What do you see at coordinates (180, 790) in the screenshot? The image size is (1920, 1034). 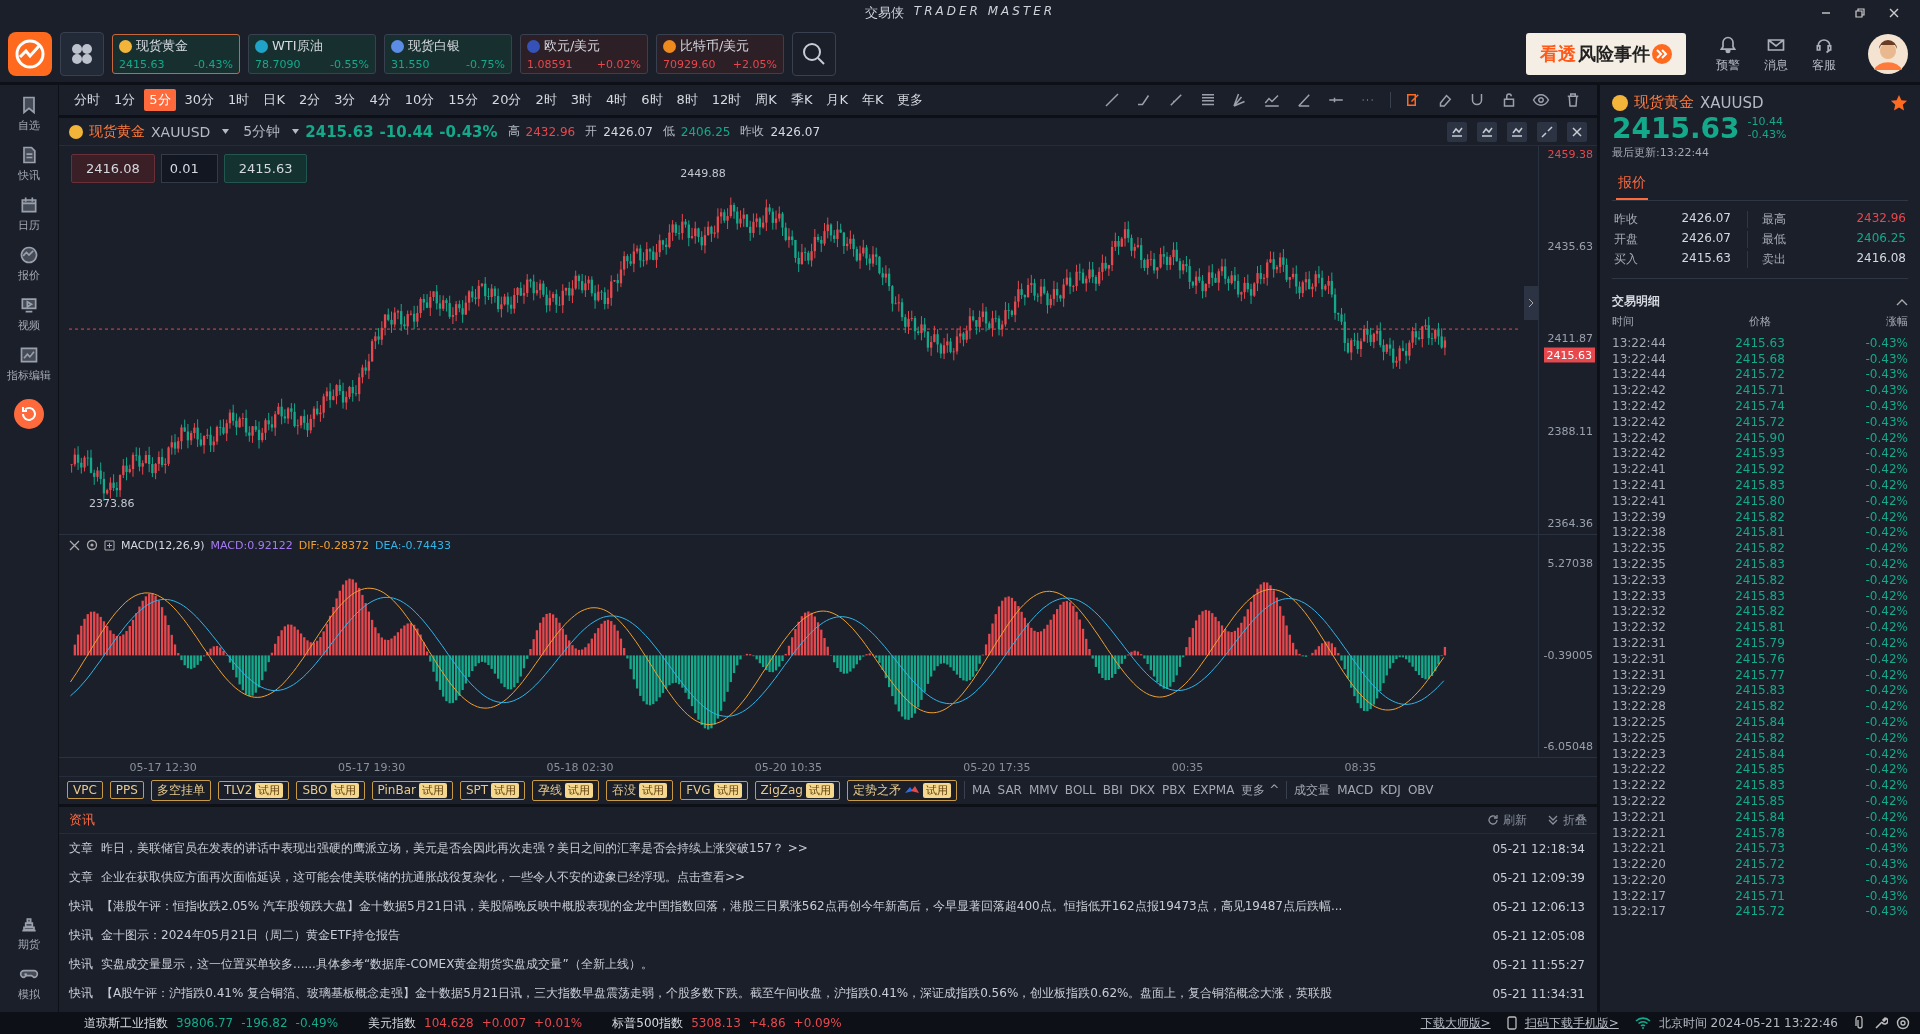 I see `indicator-tag: 多空挂单` at bounding box center [180, 790].